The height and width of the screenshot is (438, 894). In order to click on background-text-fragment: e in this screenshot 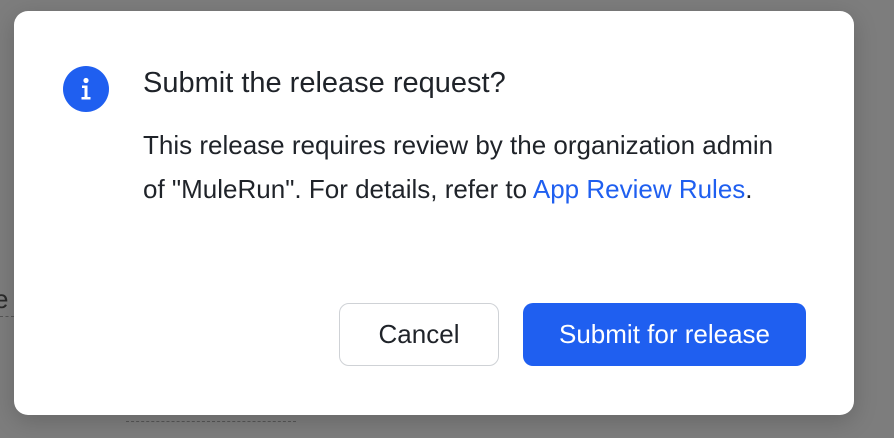, I will do `click(4, 299)`.